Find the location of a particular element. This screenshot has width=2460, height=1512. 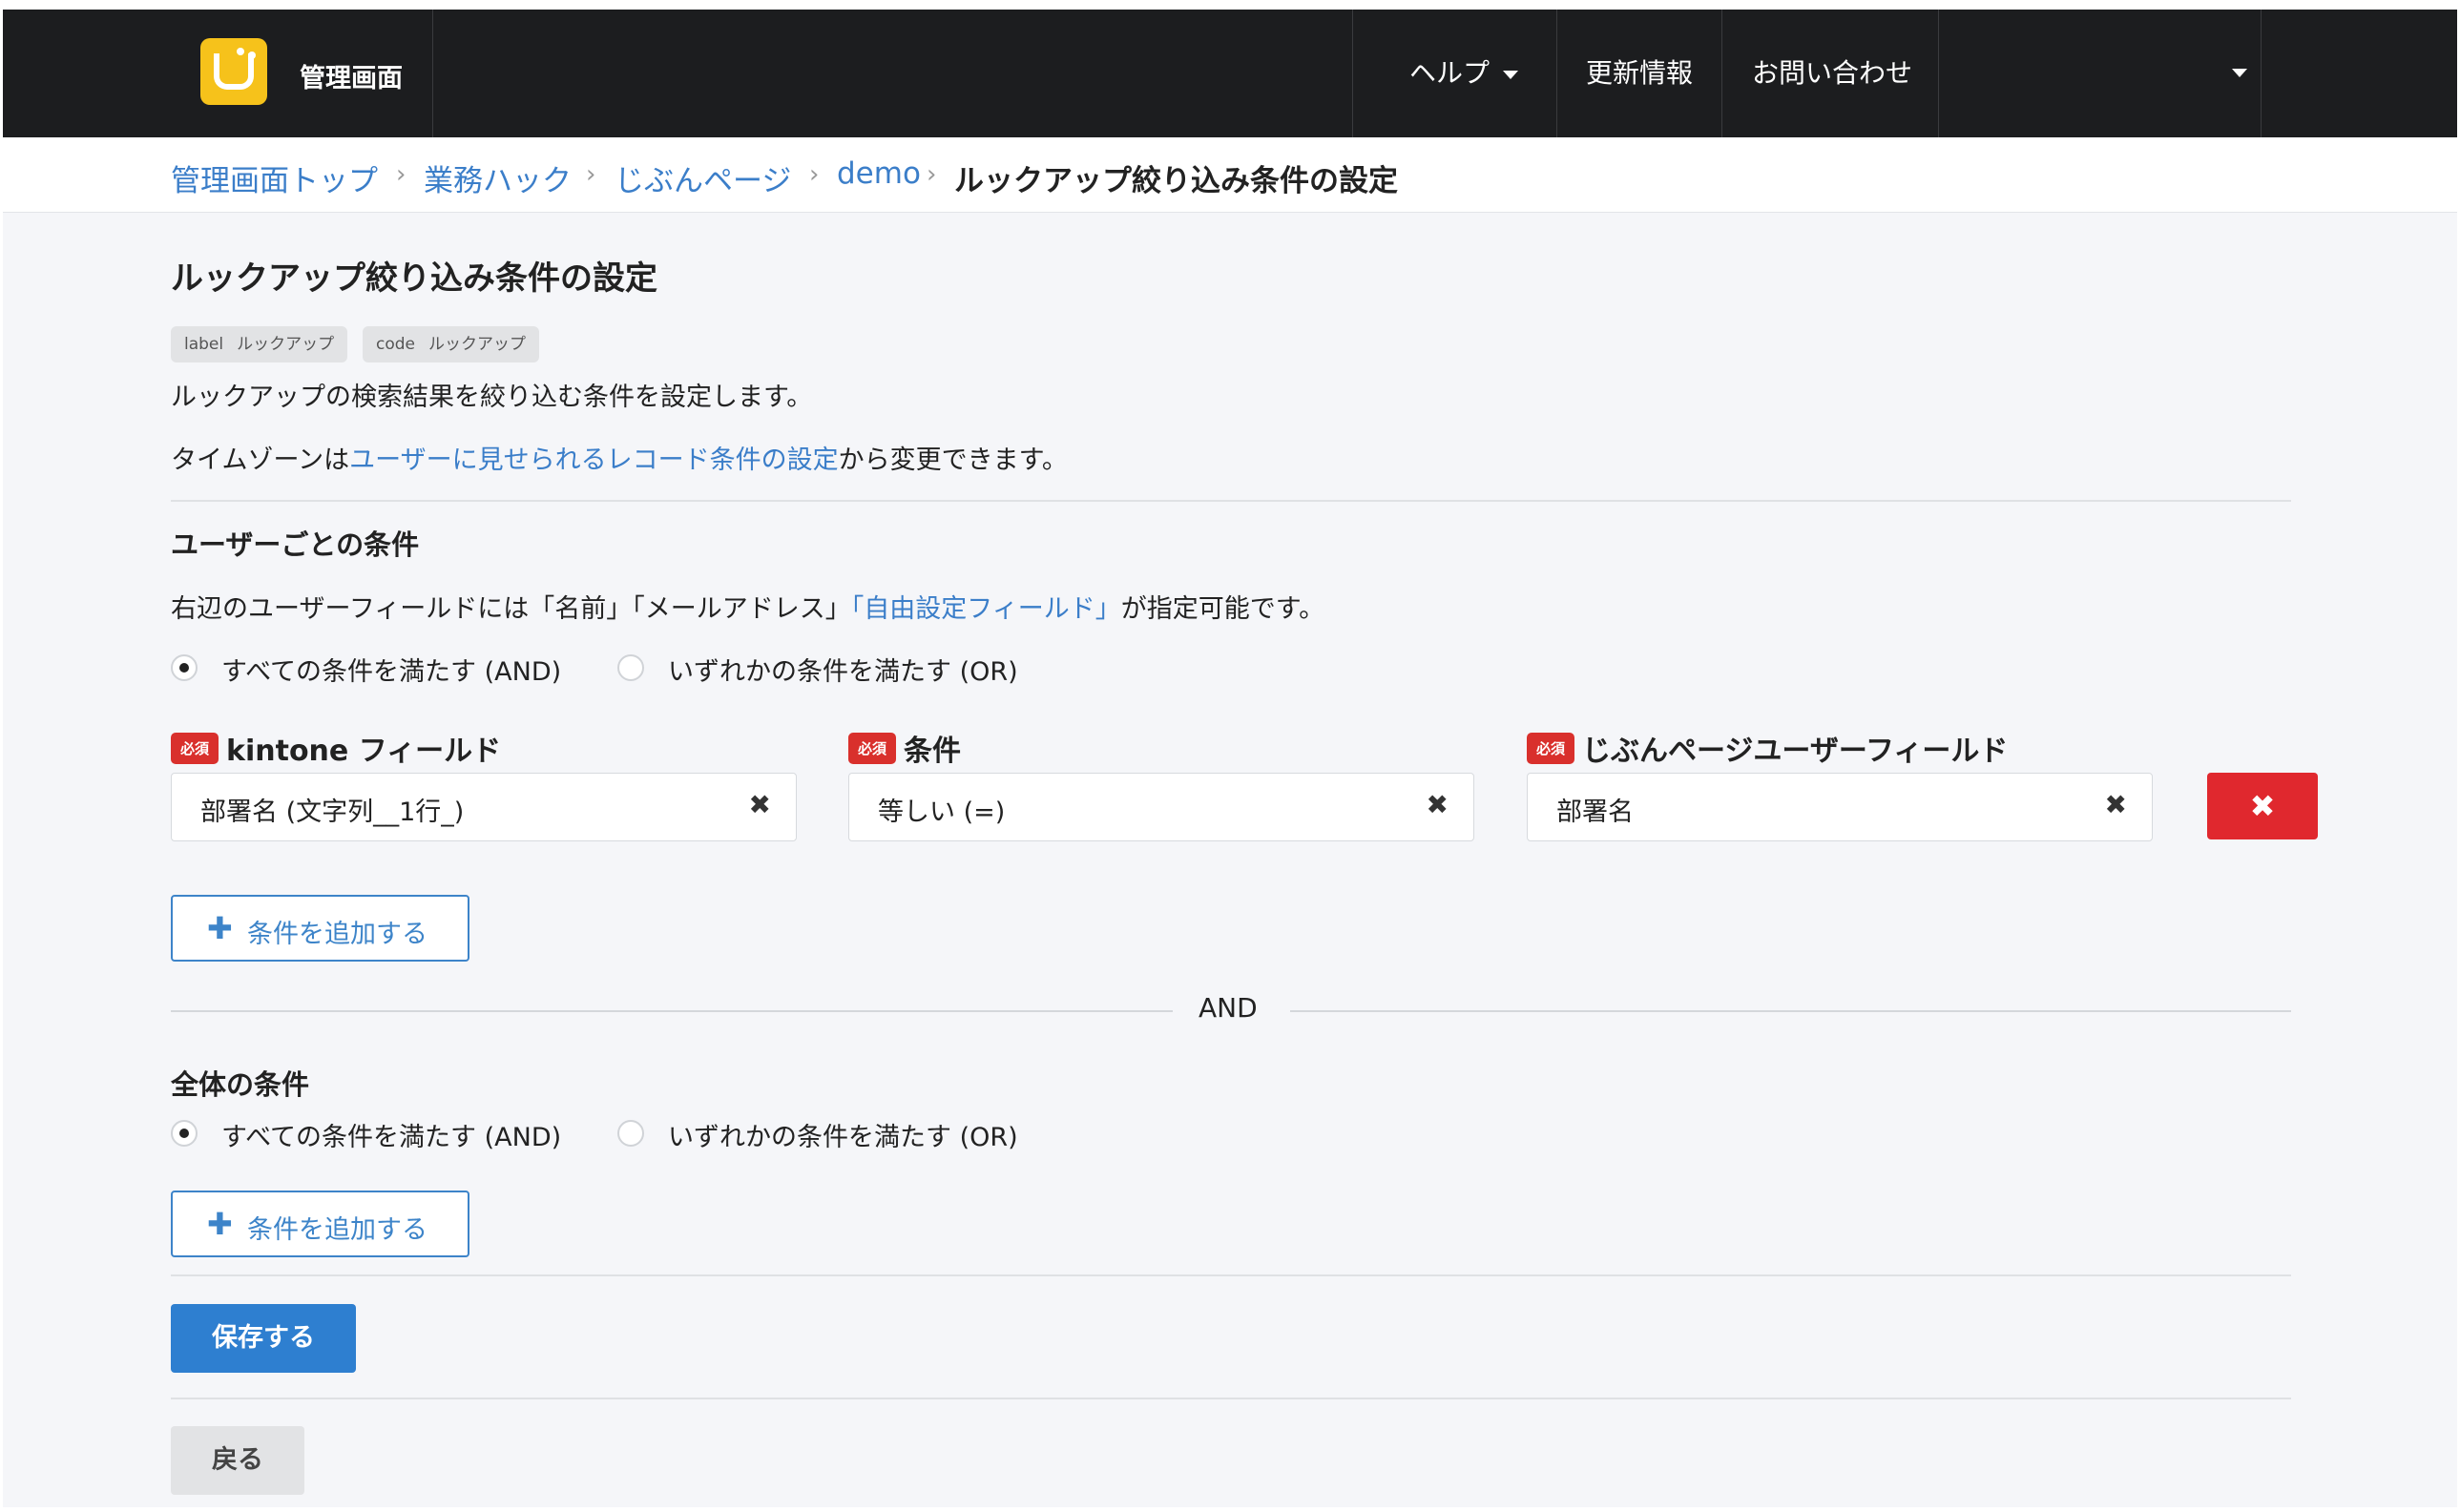

user-field-note-suffix: が指定可能です。 is located at coordinates (1222, 609).